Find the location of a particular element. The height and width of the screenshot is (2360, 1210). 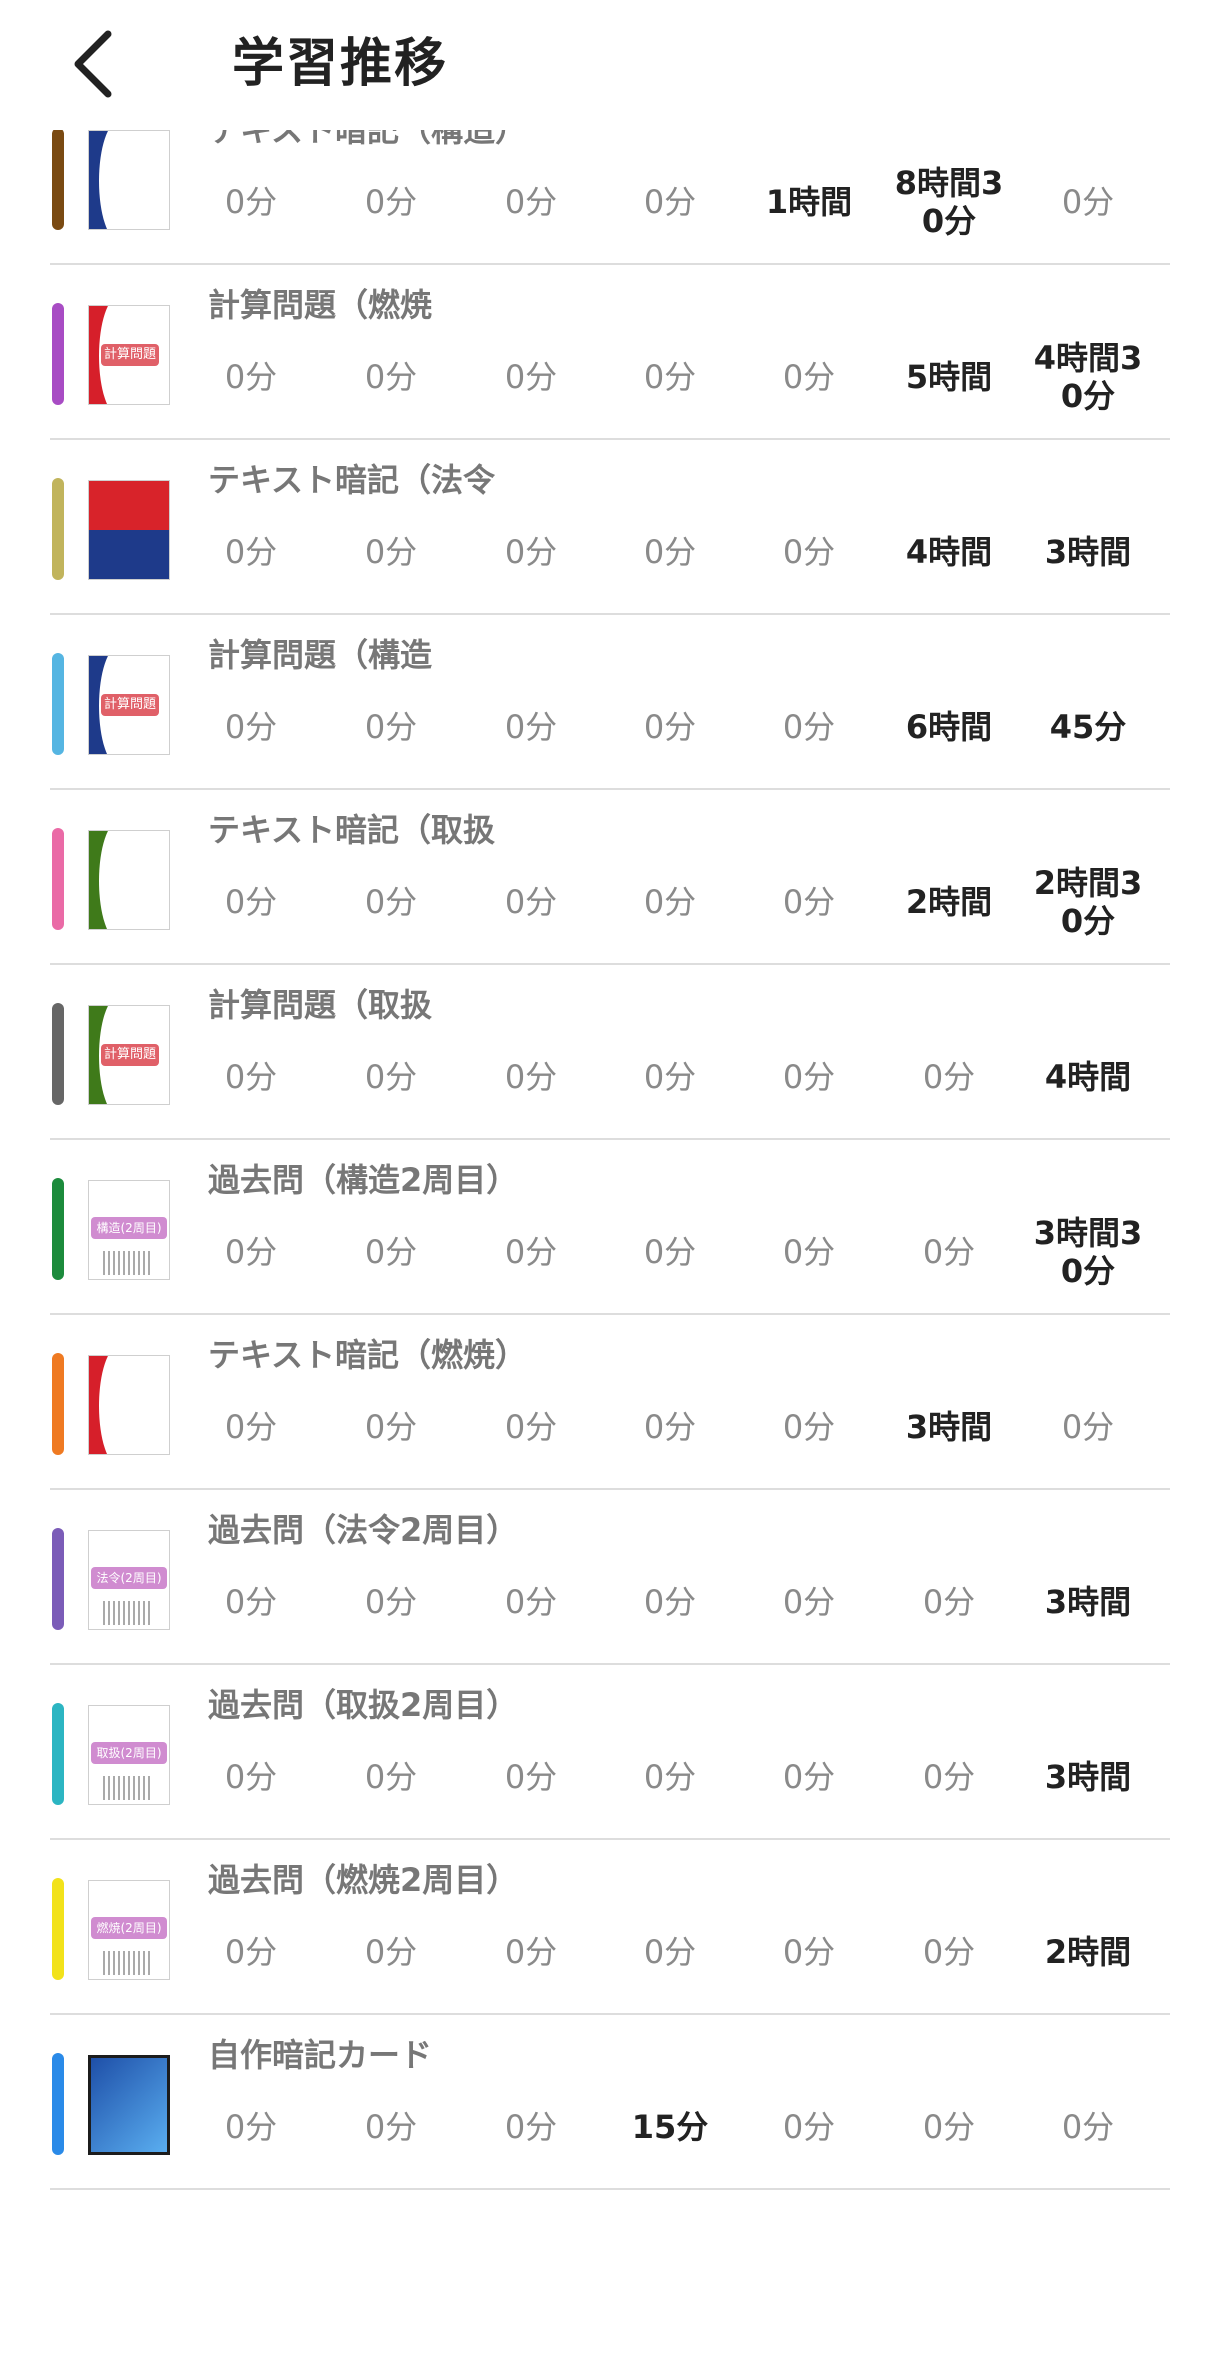

list-item: 法令(2周目) 過去問（法令2周目） 0分 0分 0分 0分 0分 0分 3時間 is located at coordinates (610, 1577).